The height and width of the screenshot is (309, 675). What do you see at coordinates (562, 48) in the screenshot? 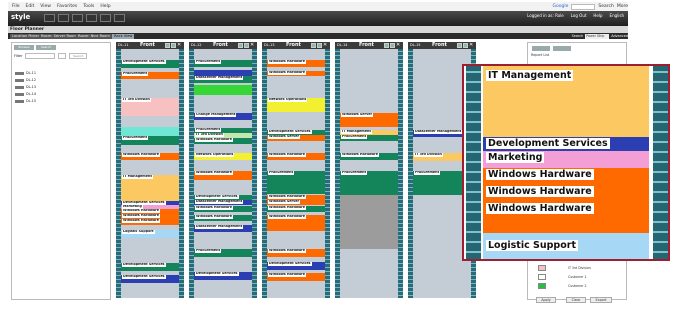
I see `tab-changes` at bounding box center [562, 48].